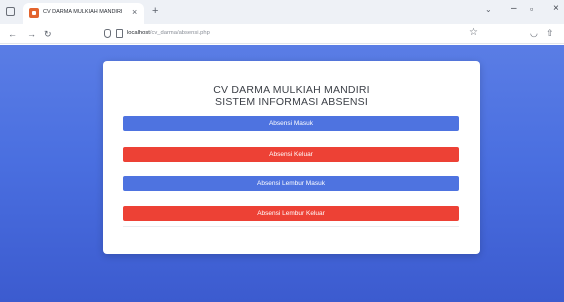 The width and height of the screenshot is (564, 302). Describe the element at coordinates (514, 8) in the screenshot. I see `minimize-button: –` at that location.